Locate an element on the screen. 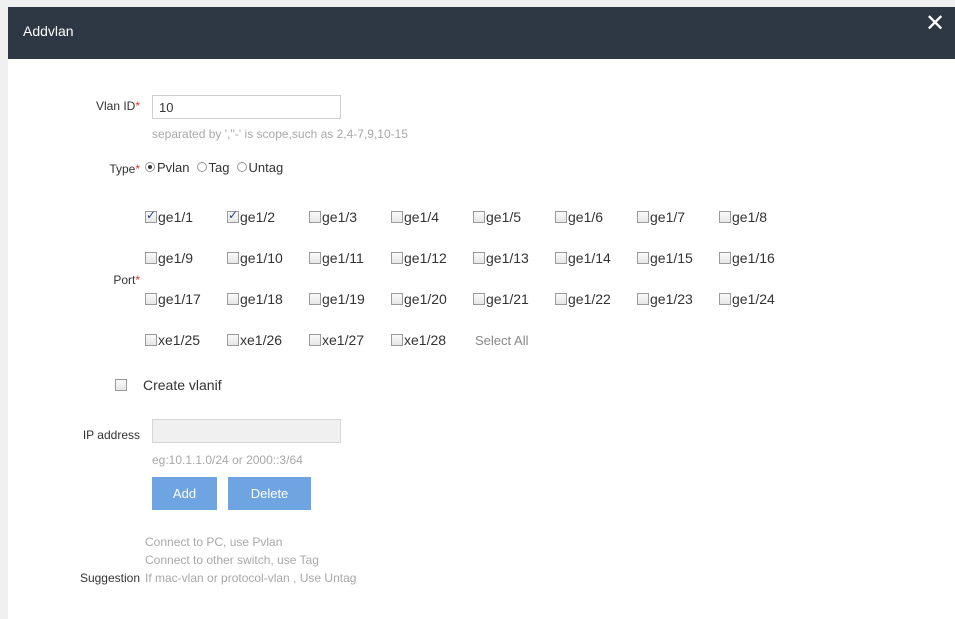 This screenshot has width=955, height=619. port-xe1-25: xe1/25 is located at coordinates (186, 340).